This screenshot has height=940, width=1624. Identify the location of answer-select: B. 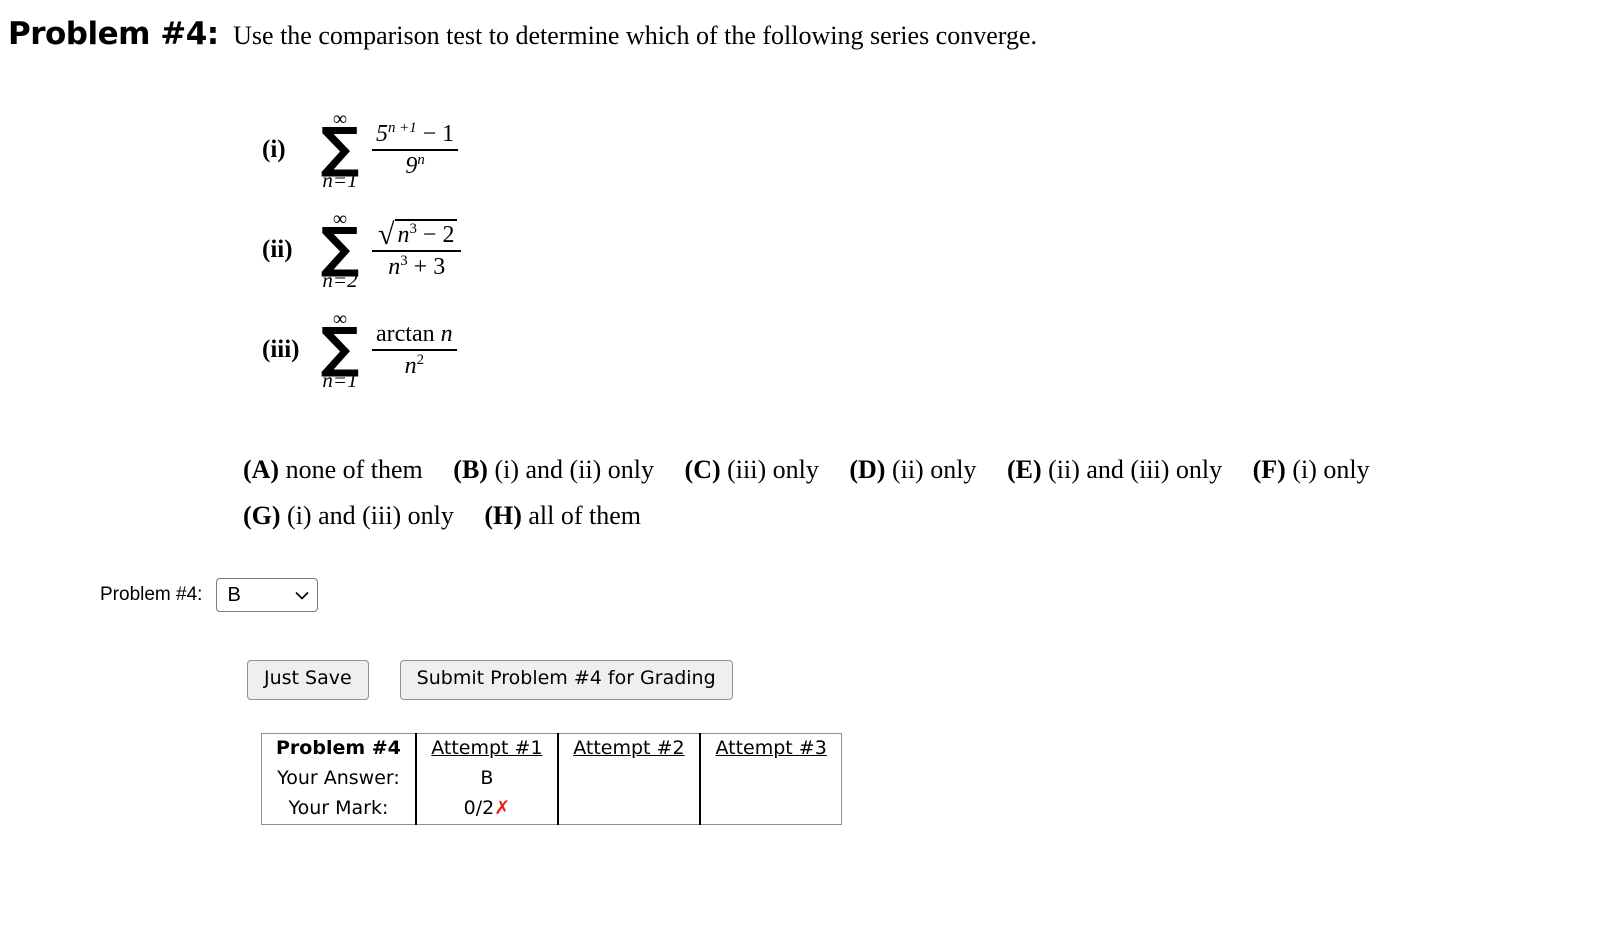
(267, 595).